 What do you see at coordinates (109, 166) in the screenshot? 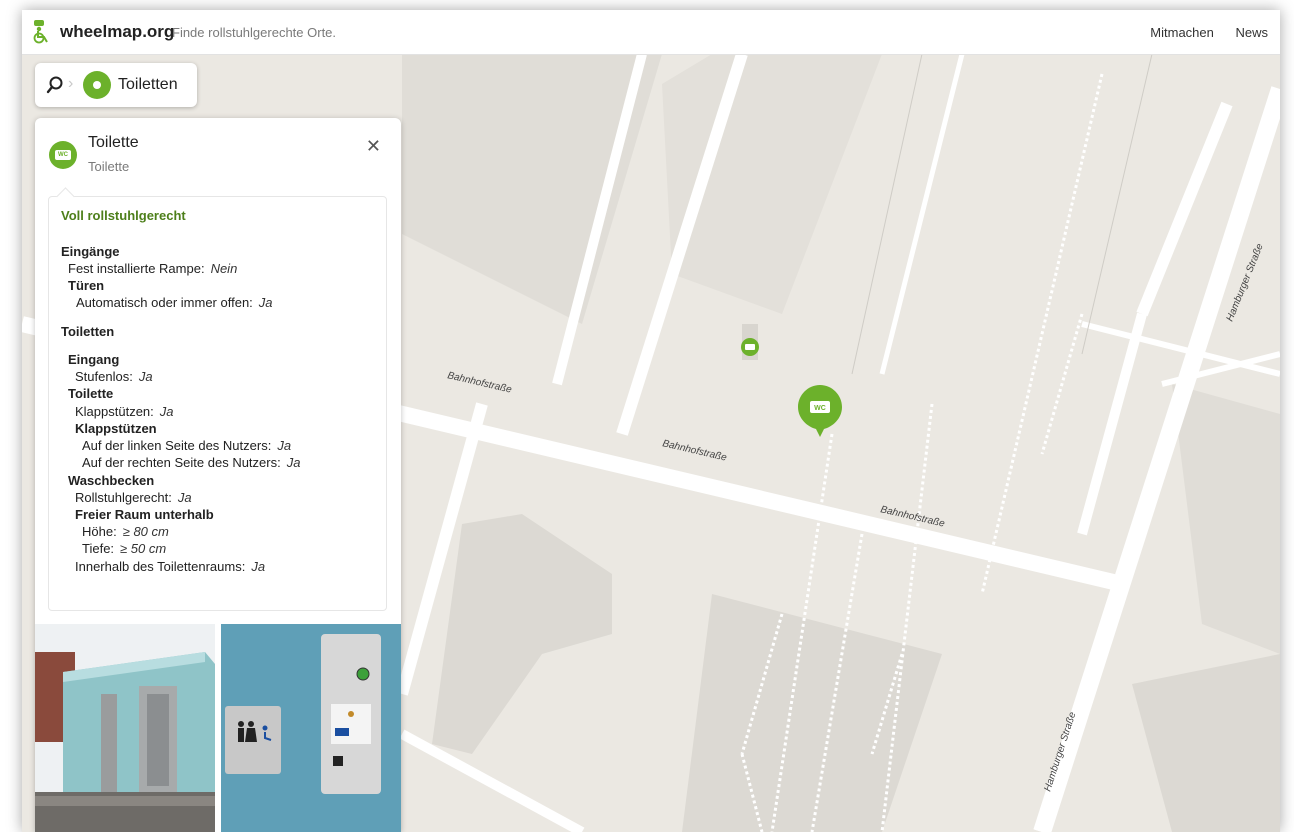
I see `place-subtitle: Toilette` at bounding box center [109, 166].